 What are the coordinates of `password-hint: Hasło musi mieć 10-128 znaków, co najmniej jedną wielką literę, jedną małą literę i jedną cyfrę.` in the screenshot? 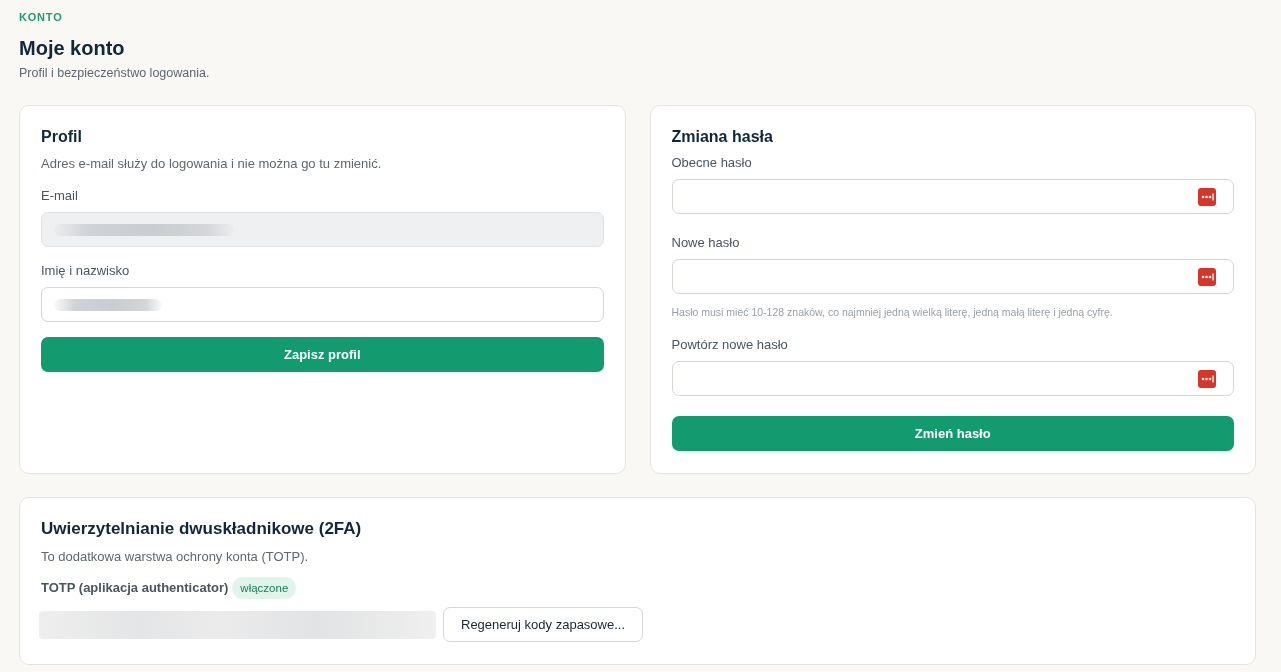 It's located at (892, 312).